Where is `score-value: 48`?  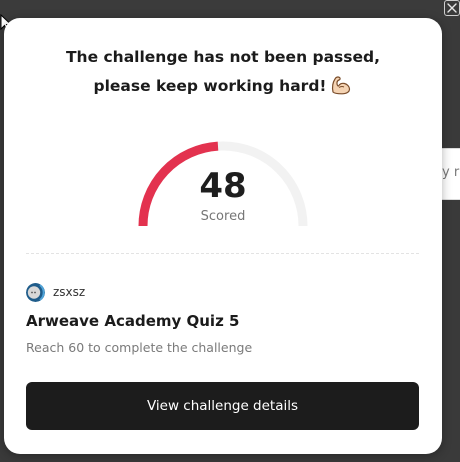 score-value: 48 is located at coordinates (223, 186).